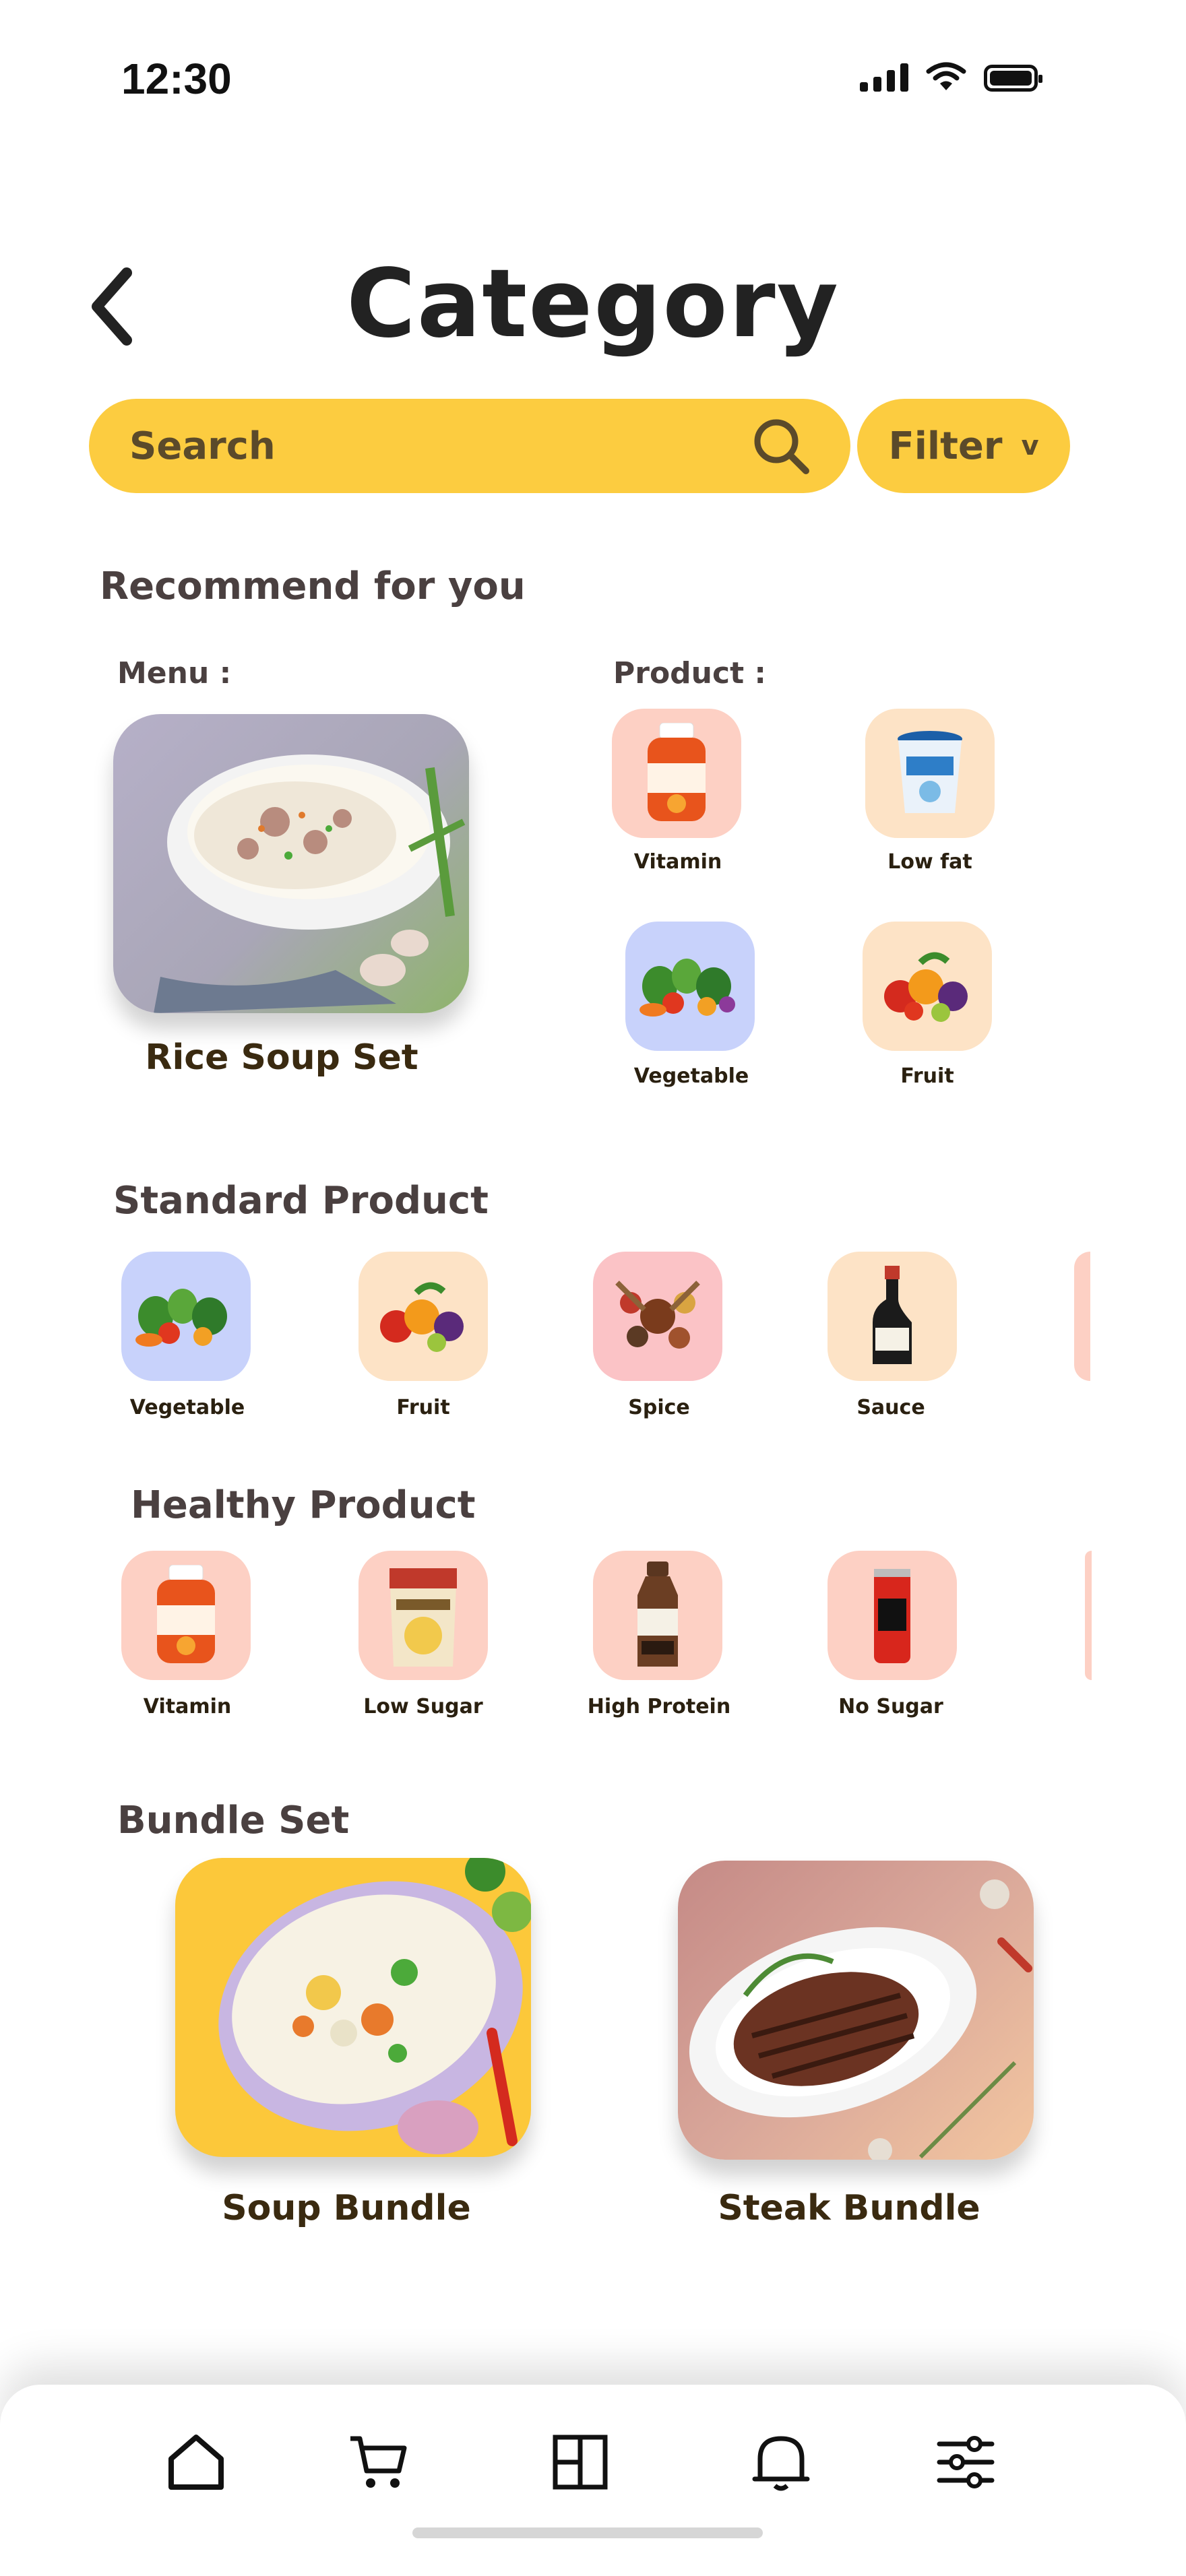  What do you see at coordinates (884, 78) in the screenshot?
I see `signal-icon` at bounding box center [884, 78].